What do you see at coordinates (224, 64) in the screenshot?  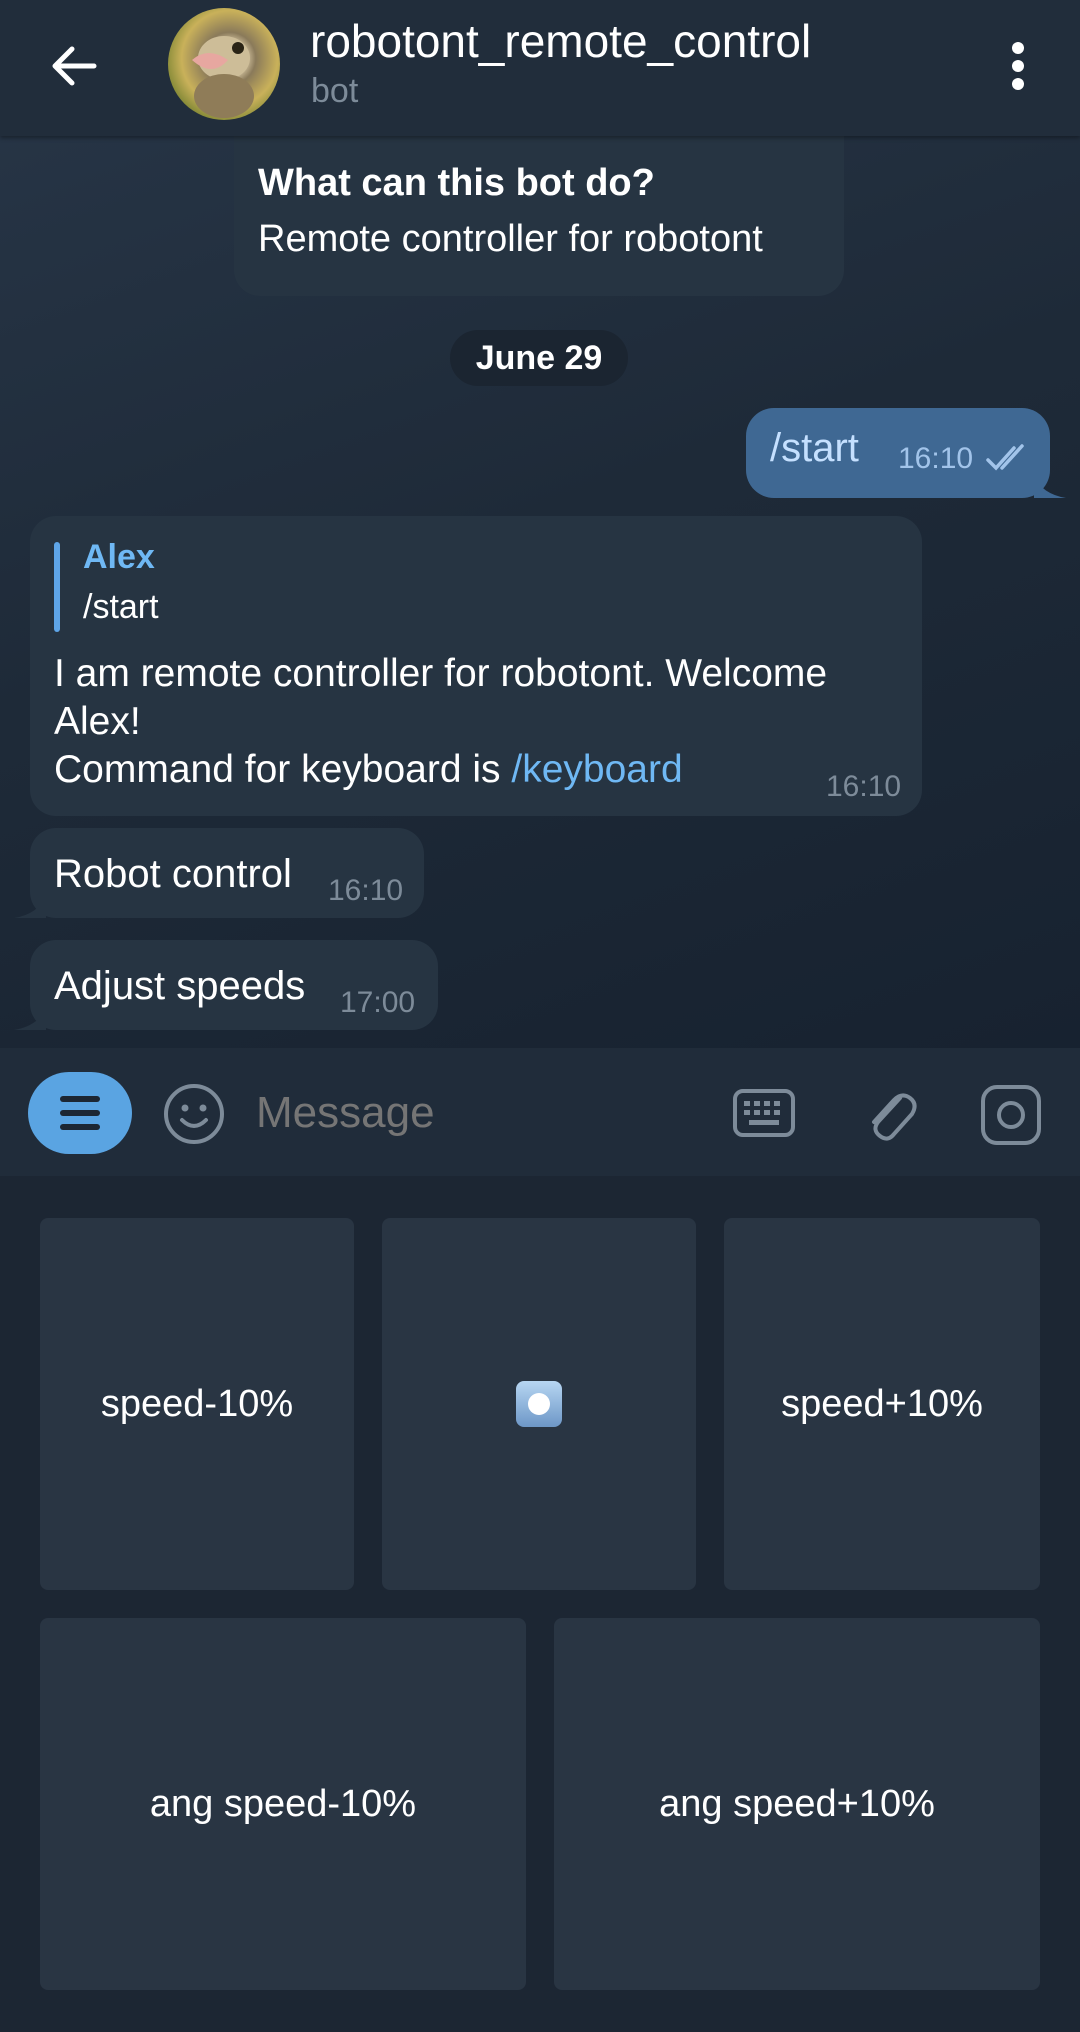 I see `bot-avatar` at bounding box center [224, 64].